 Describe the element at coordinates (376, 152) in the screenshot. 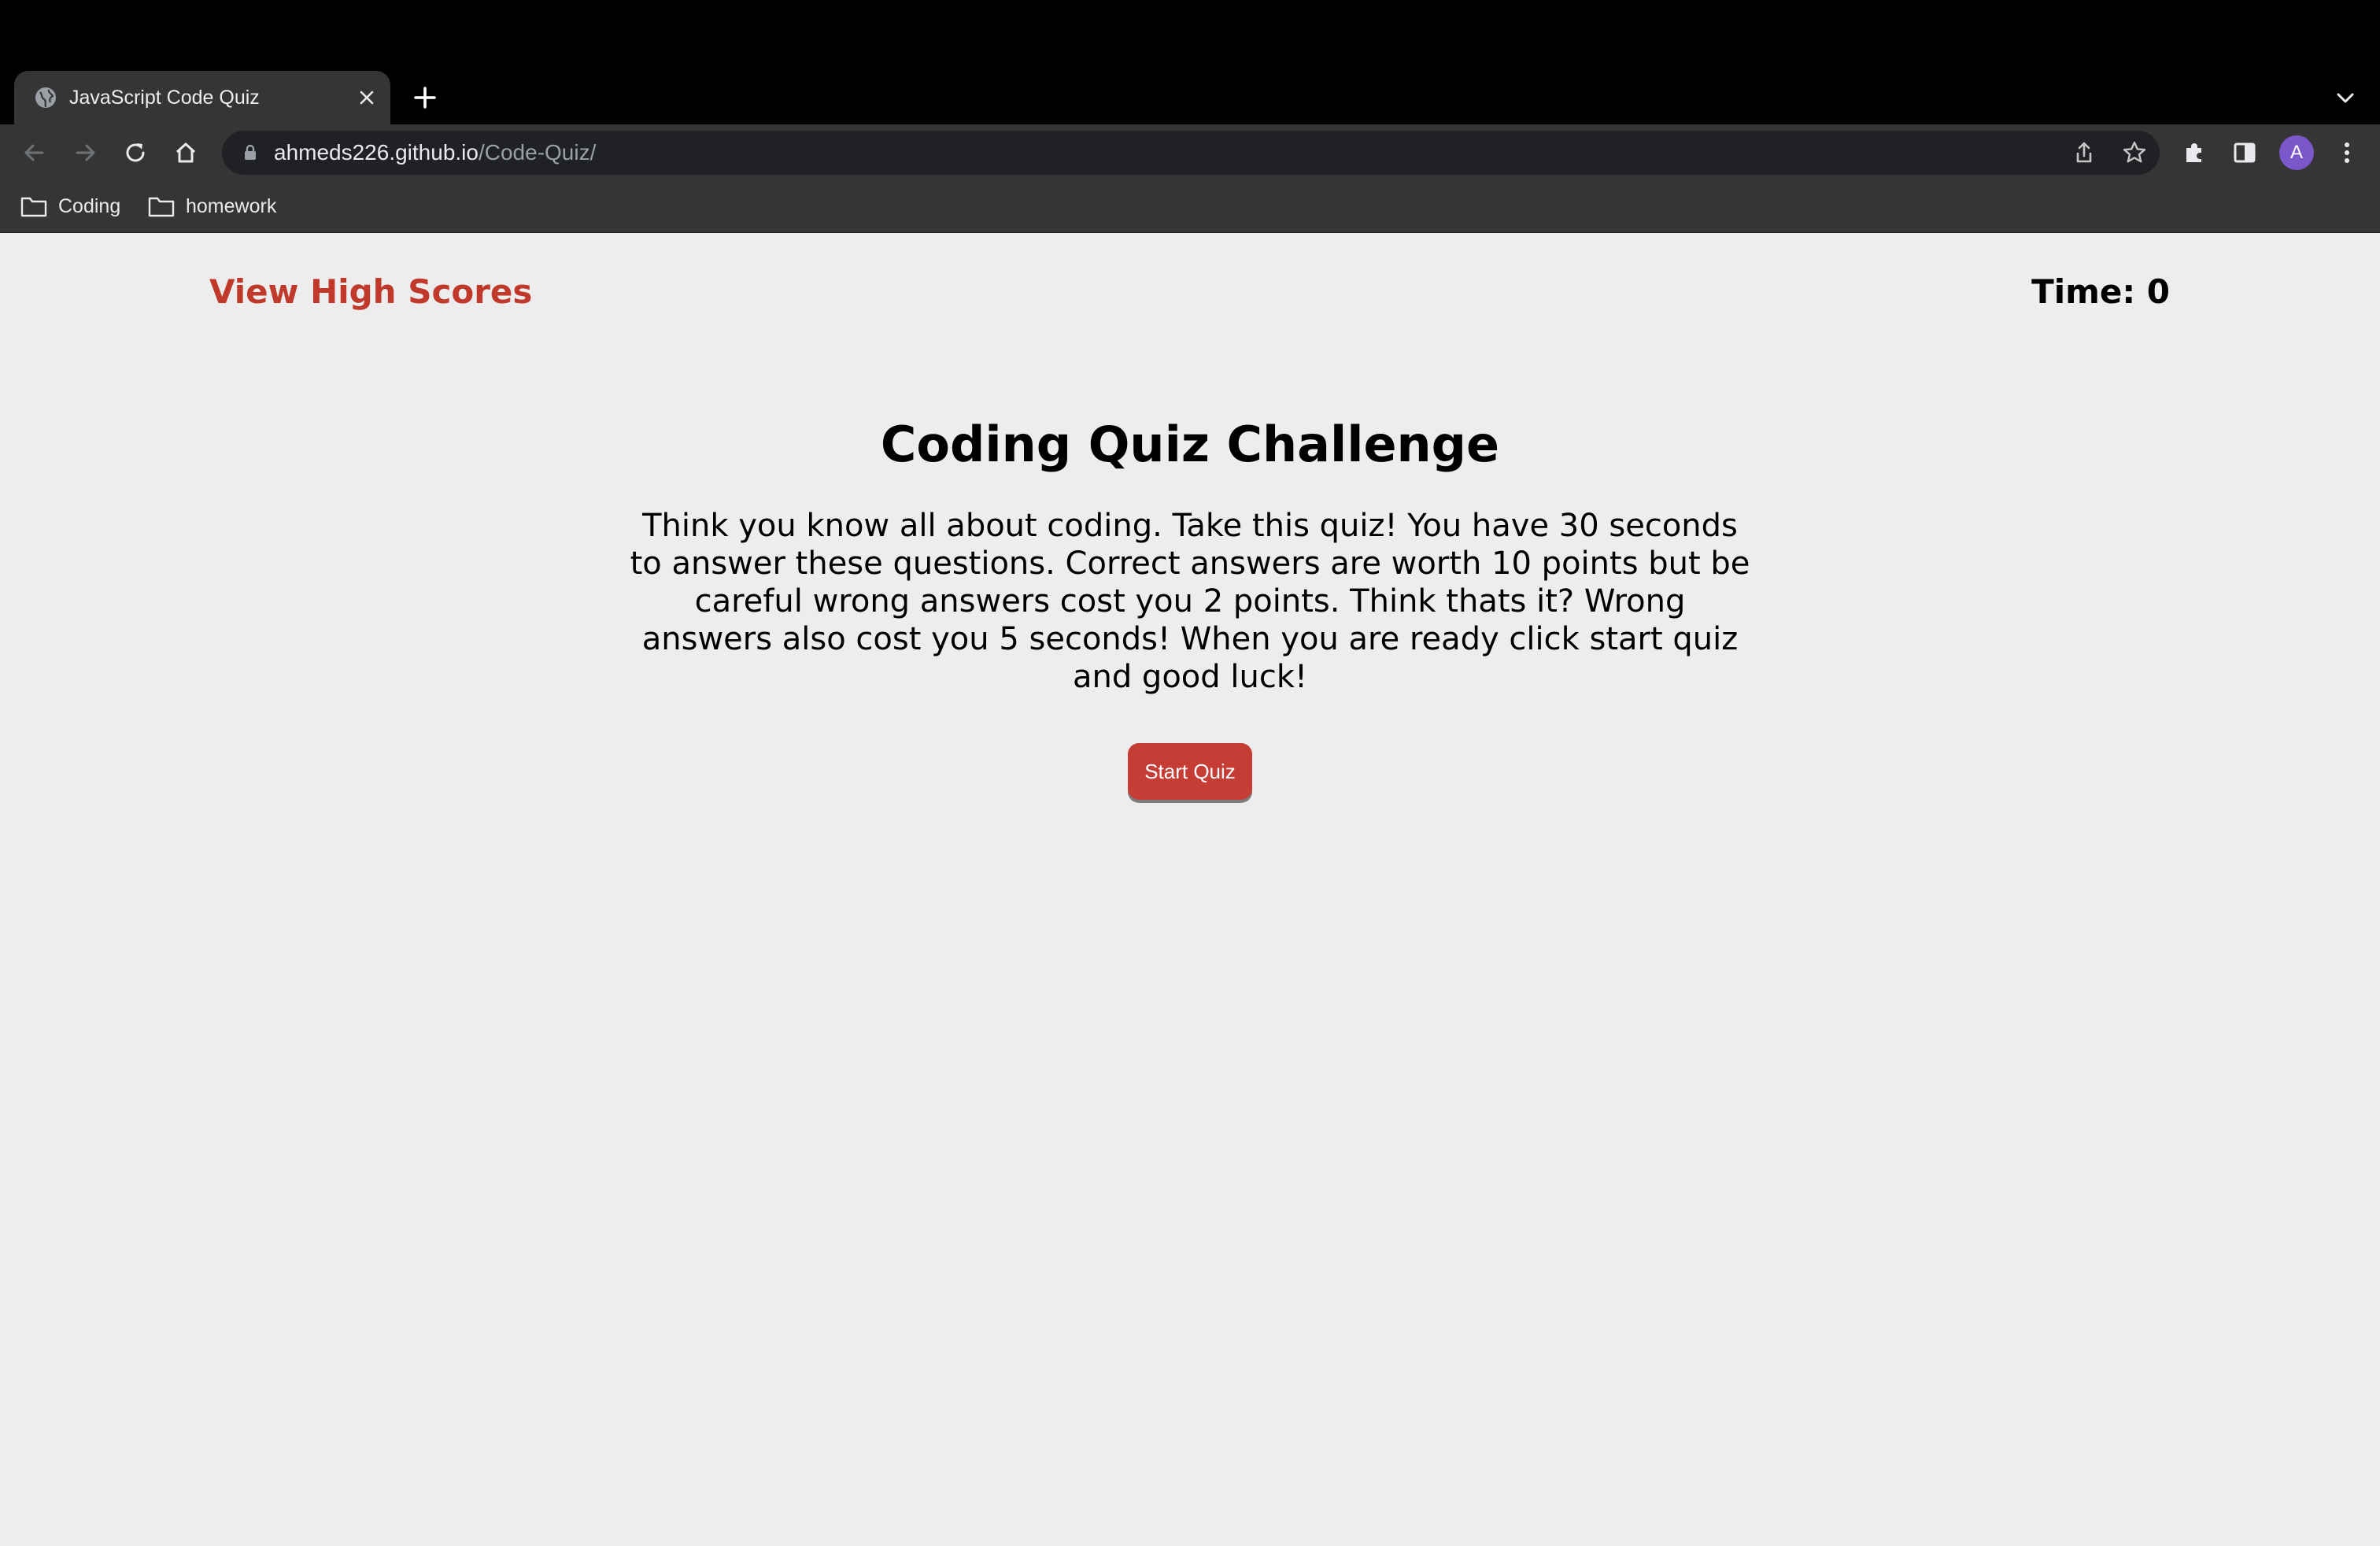

I see `url-host: ahmeds226.github.io` at that location.